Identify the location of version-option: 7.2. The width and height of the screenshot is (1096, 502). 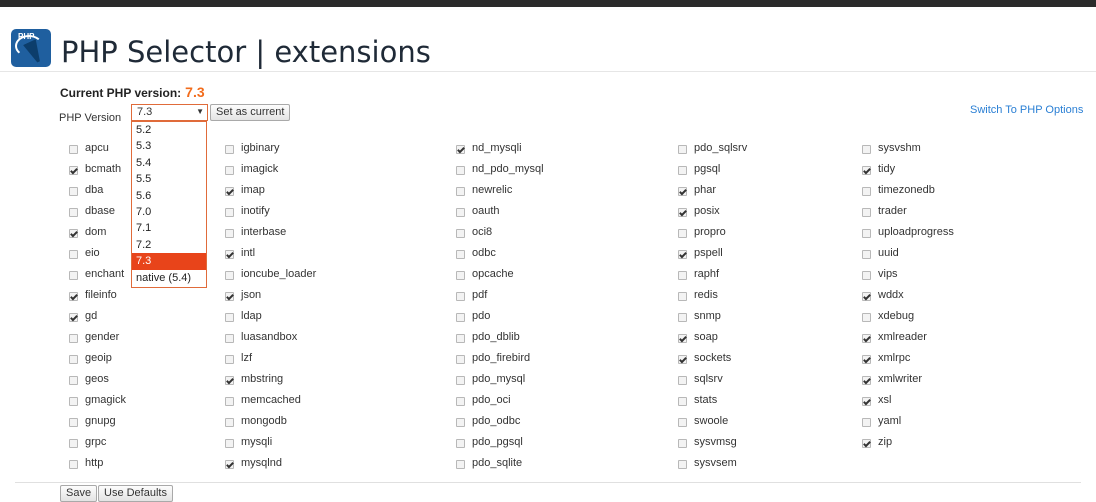
(169, 245).